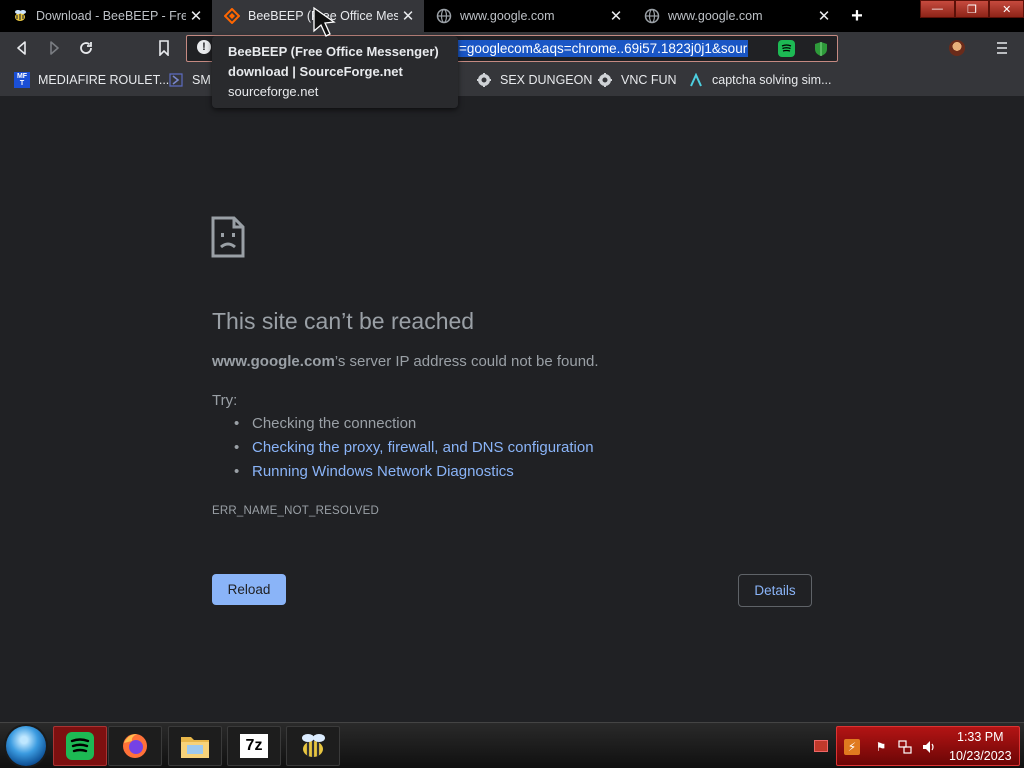 This screenshot has width=1024, height=768. What do you see at coordinates (22, 48) in the screenshot?
I see `back-button` at bounding box center [22, 48].